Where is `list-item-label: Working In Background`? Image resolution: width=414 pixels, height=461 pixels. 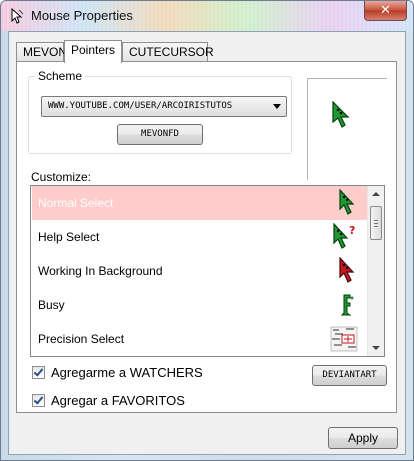 list-item-label: Working In Background is located at coordinates (100, 271).